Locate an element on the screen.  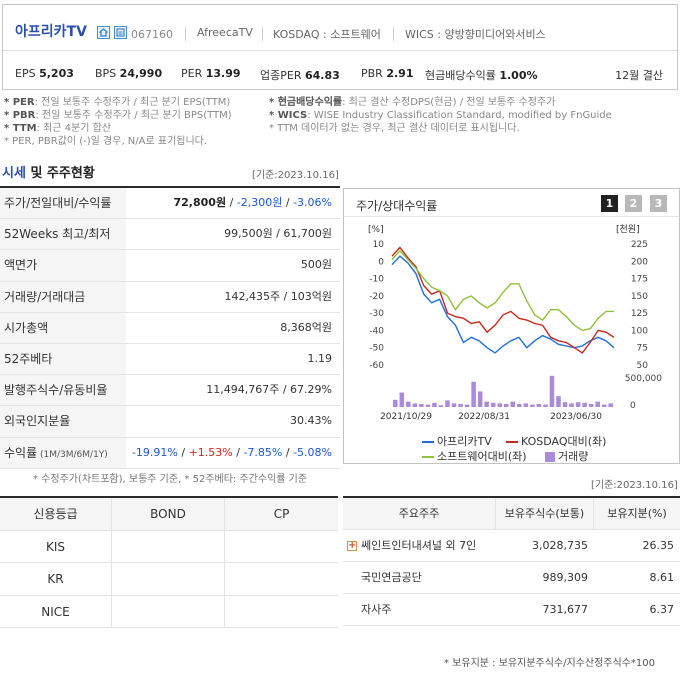
row-value: 30.43% is located at coordinates (311, 421).